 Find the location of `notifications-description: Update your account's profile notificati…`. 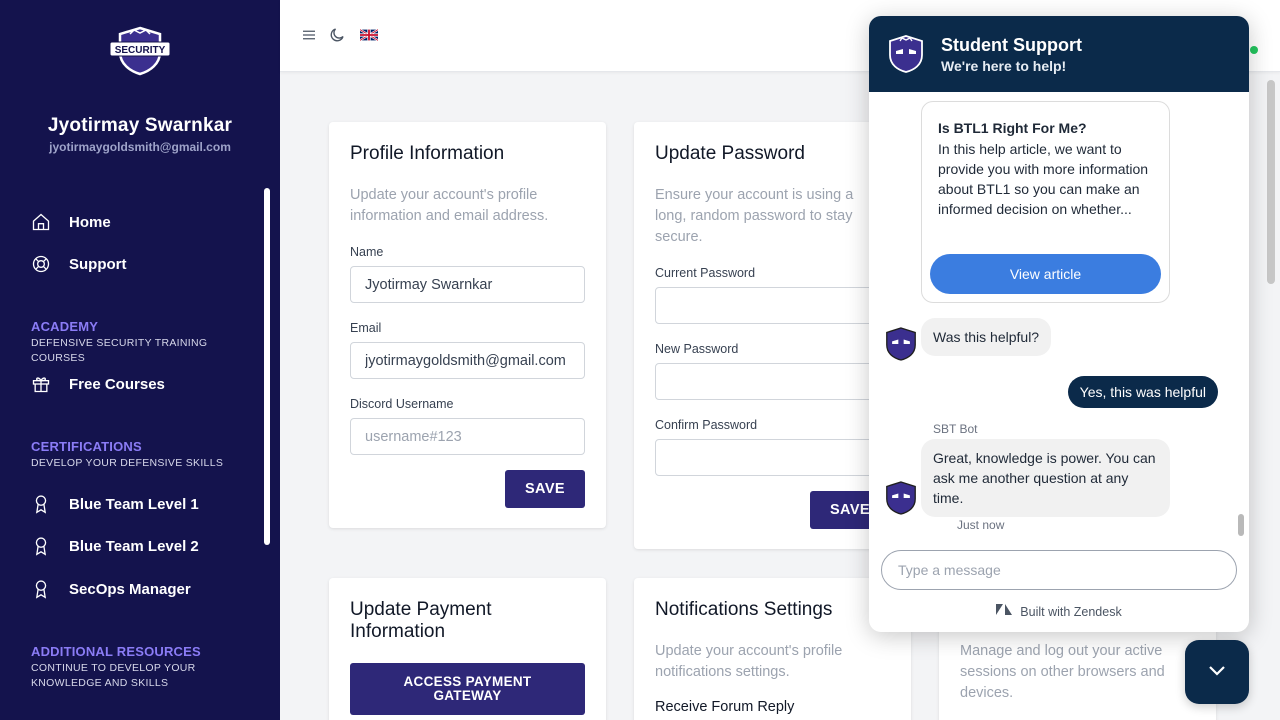

notifications-description: Update your account's profile notificati… is located at coordinates (749, 661).